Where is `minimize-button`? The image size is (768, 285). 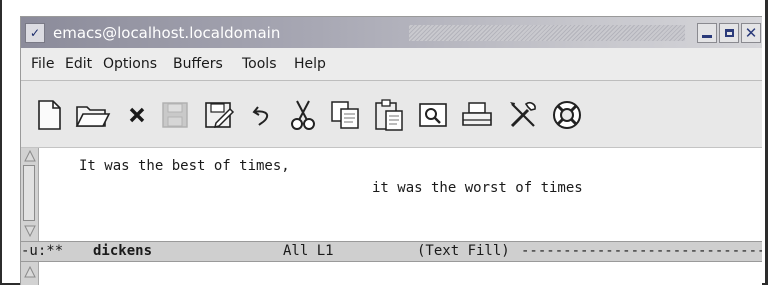
minimize-button is located at coordinates (707, 33).